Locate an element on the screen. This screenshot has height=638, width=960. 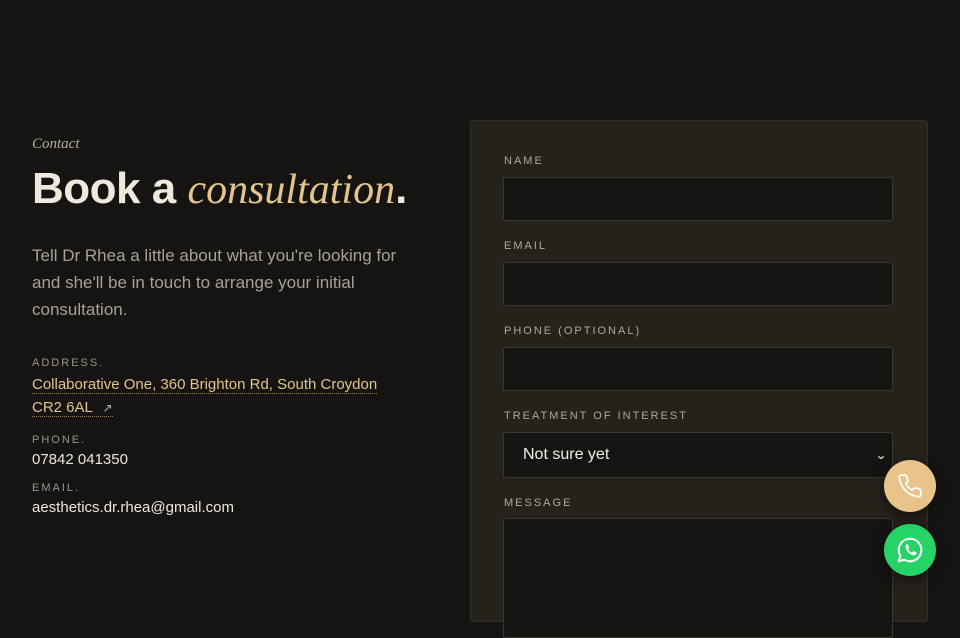
whatsapp-button is located at coordinates (910, 550).